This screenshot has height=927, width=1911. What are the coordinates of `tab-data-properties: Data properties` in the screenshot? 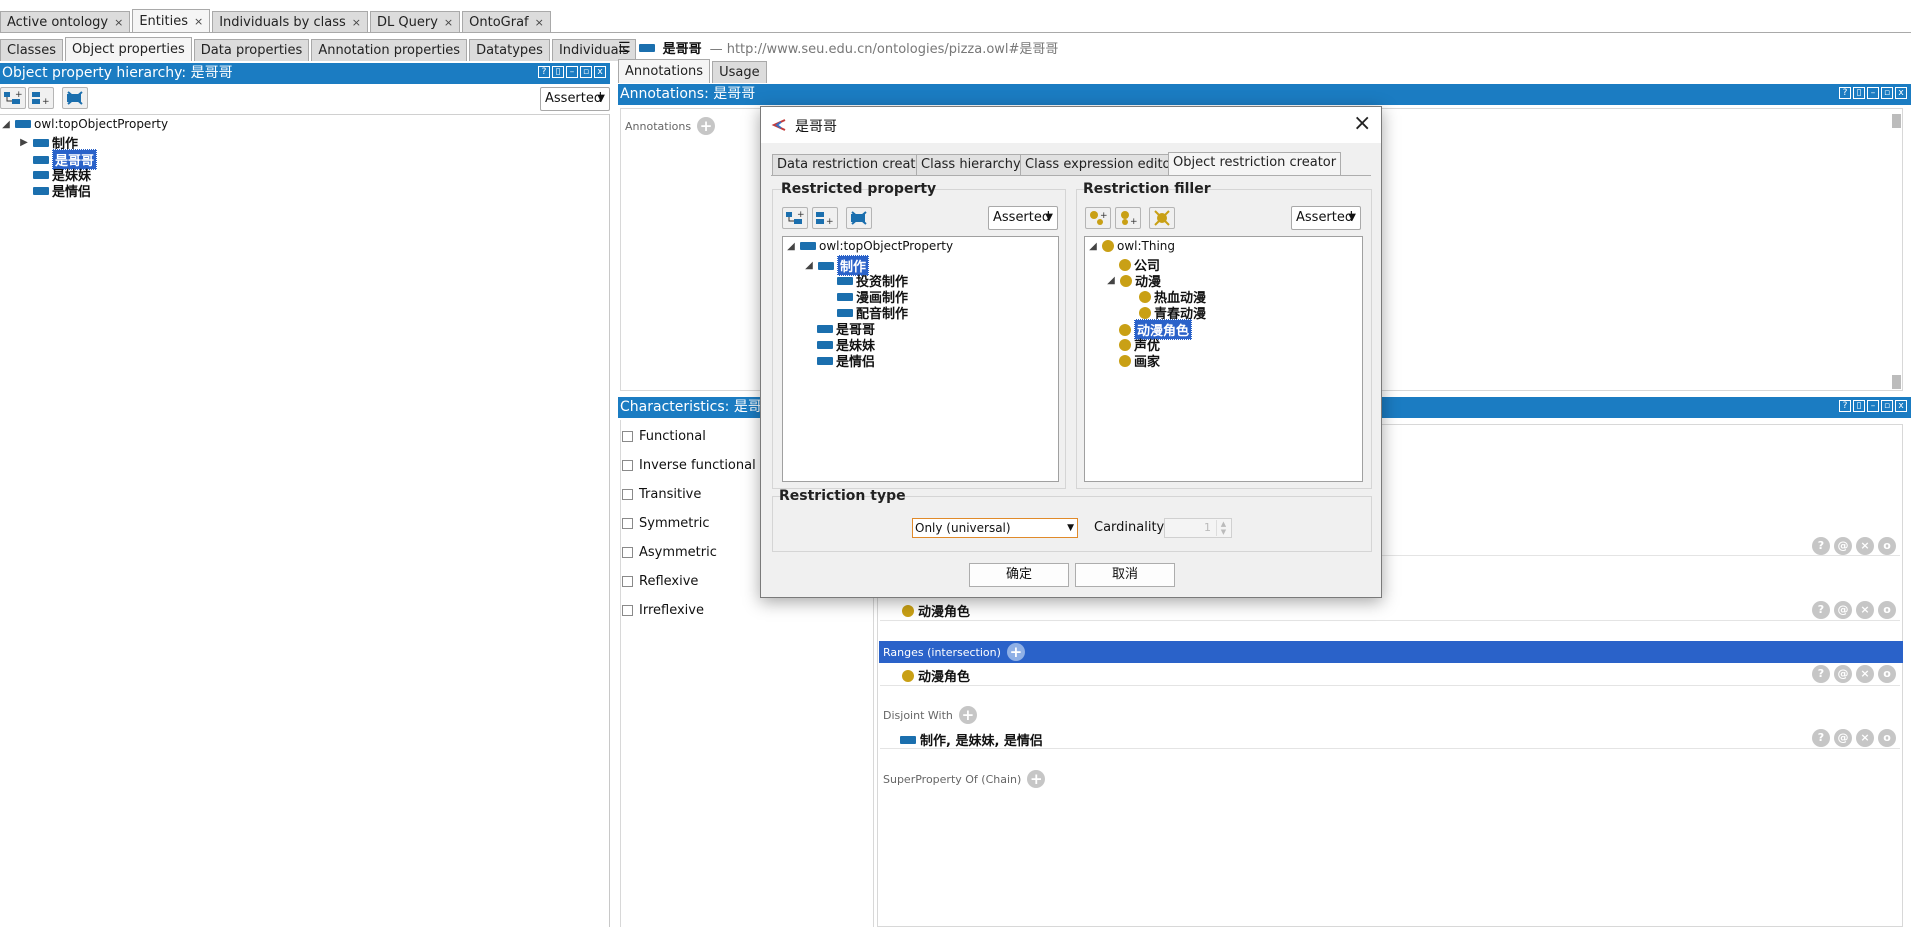 It's located at (251, 50).